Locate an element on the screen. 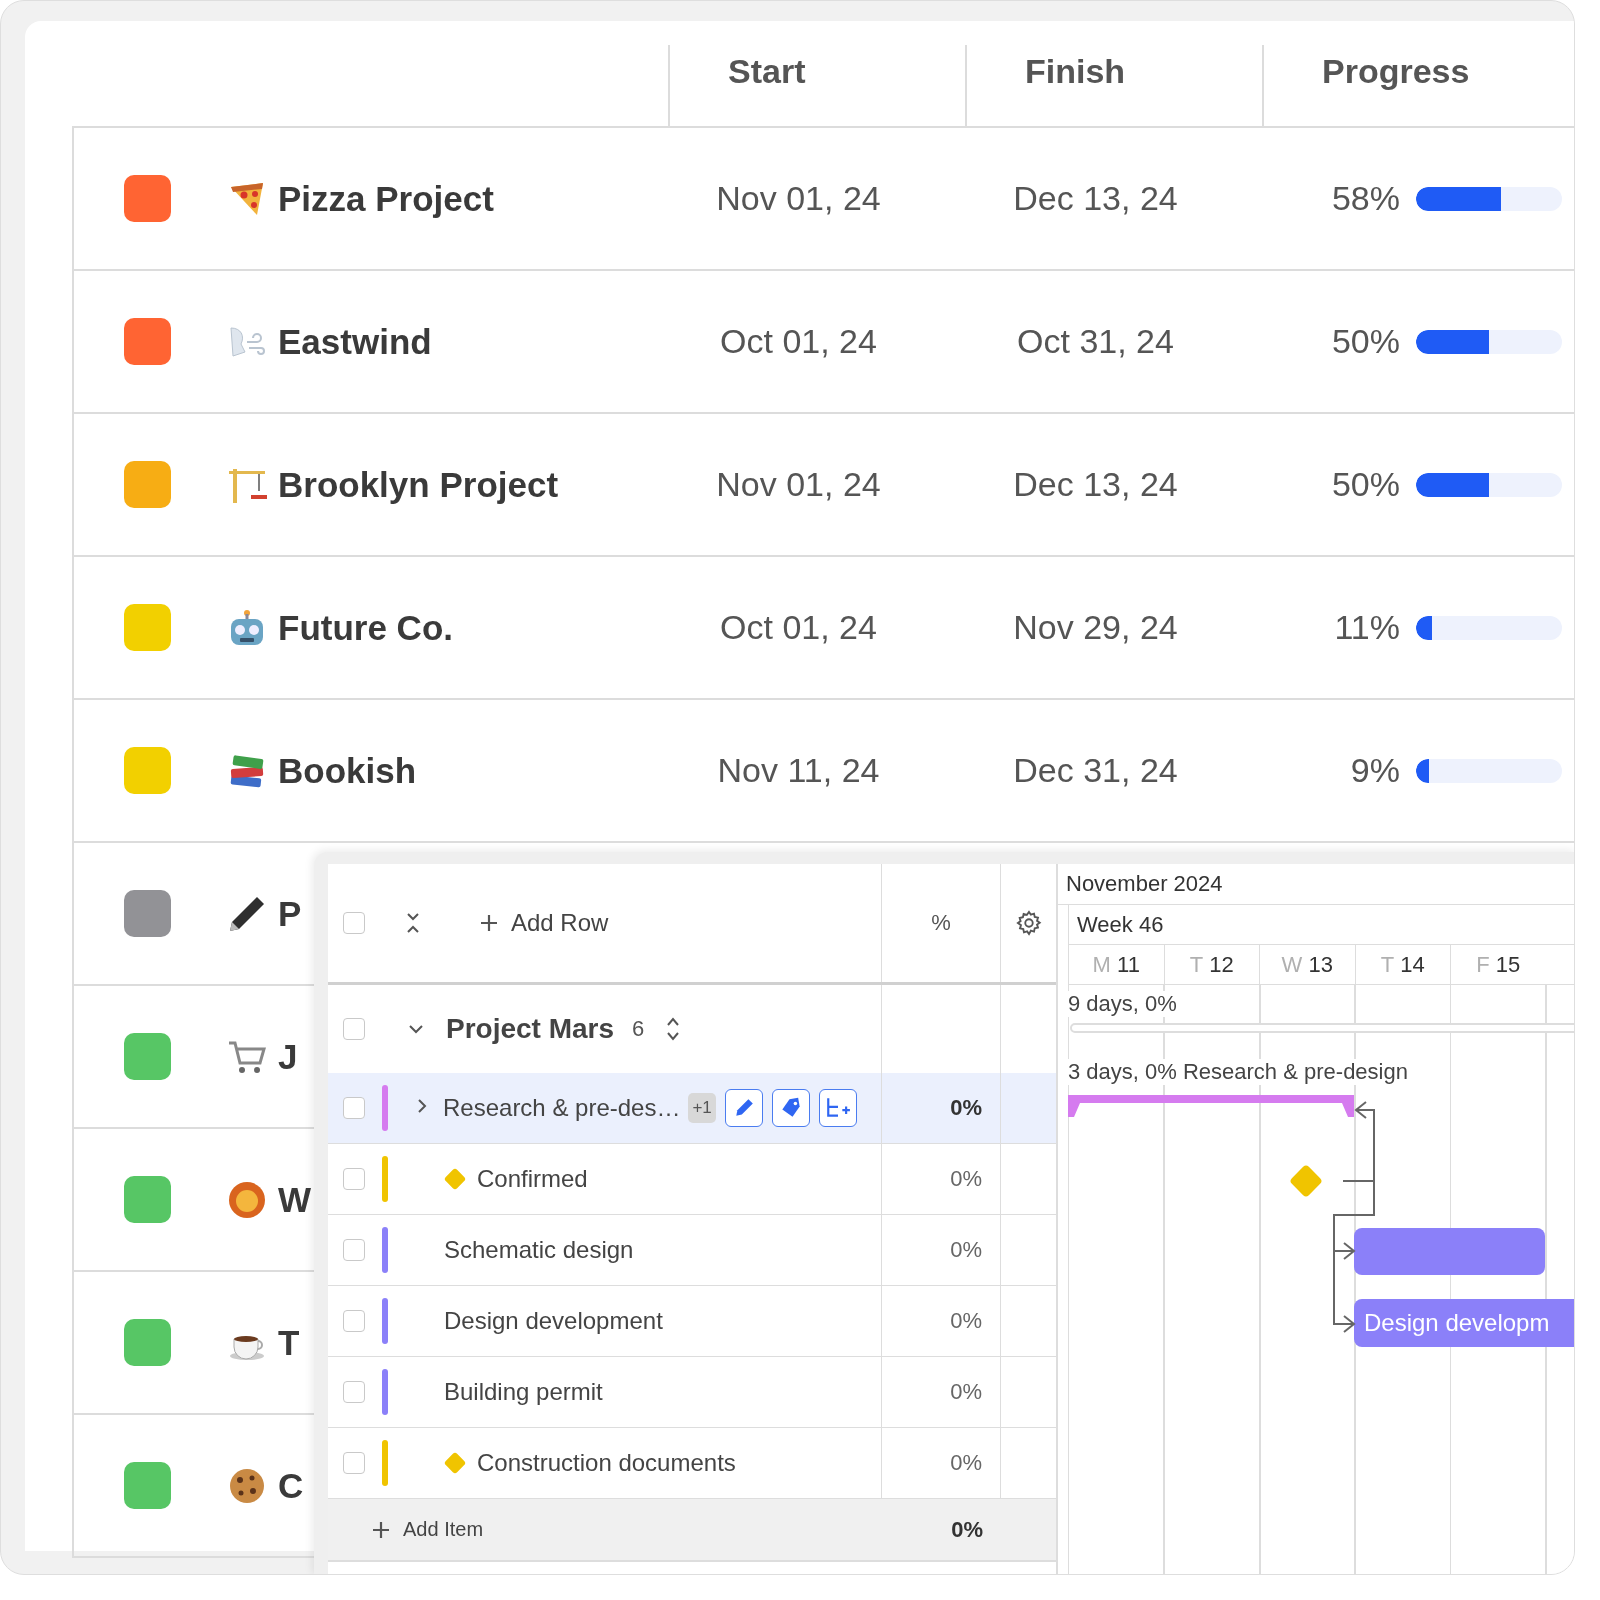 This screenshot has height=1600, width=1600. edit-button is located at coordinates (743, 1108).